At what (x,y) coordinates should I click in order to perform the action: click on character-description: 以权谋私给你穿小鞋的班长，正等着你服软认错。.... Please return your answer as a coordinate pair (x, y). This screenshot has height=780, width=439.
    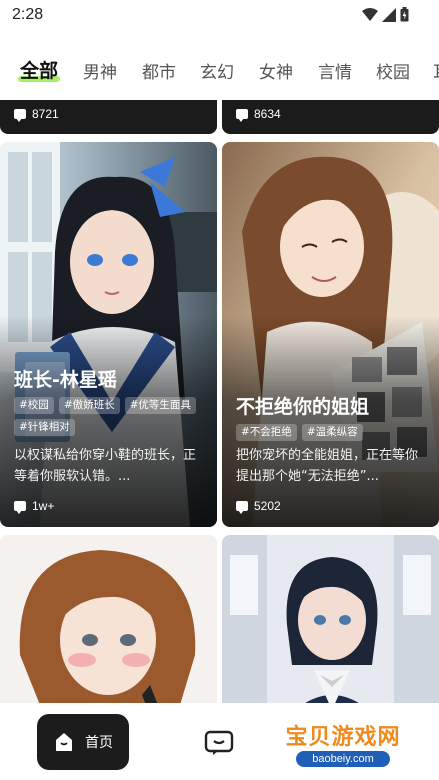
    Looking at the image, I should click on (105, 466).